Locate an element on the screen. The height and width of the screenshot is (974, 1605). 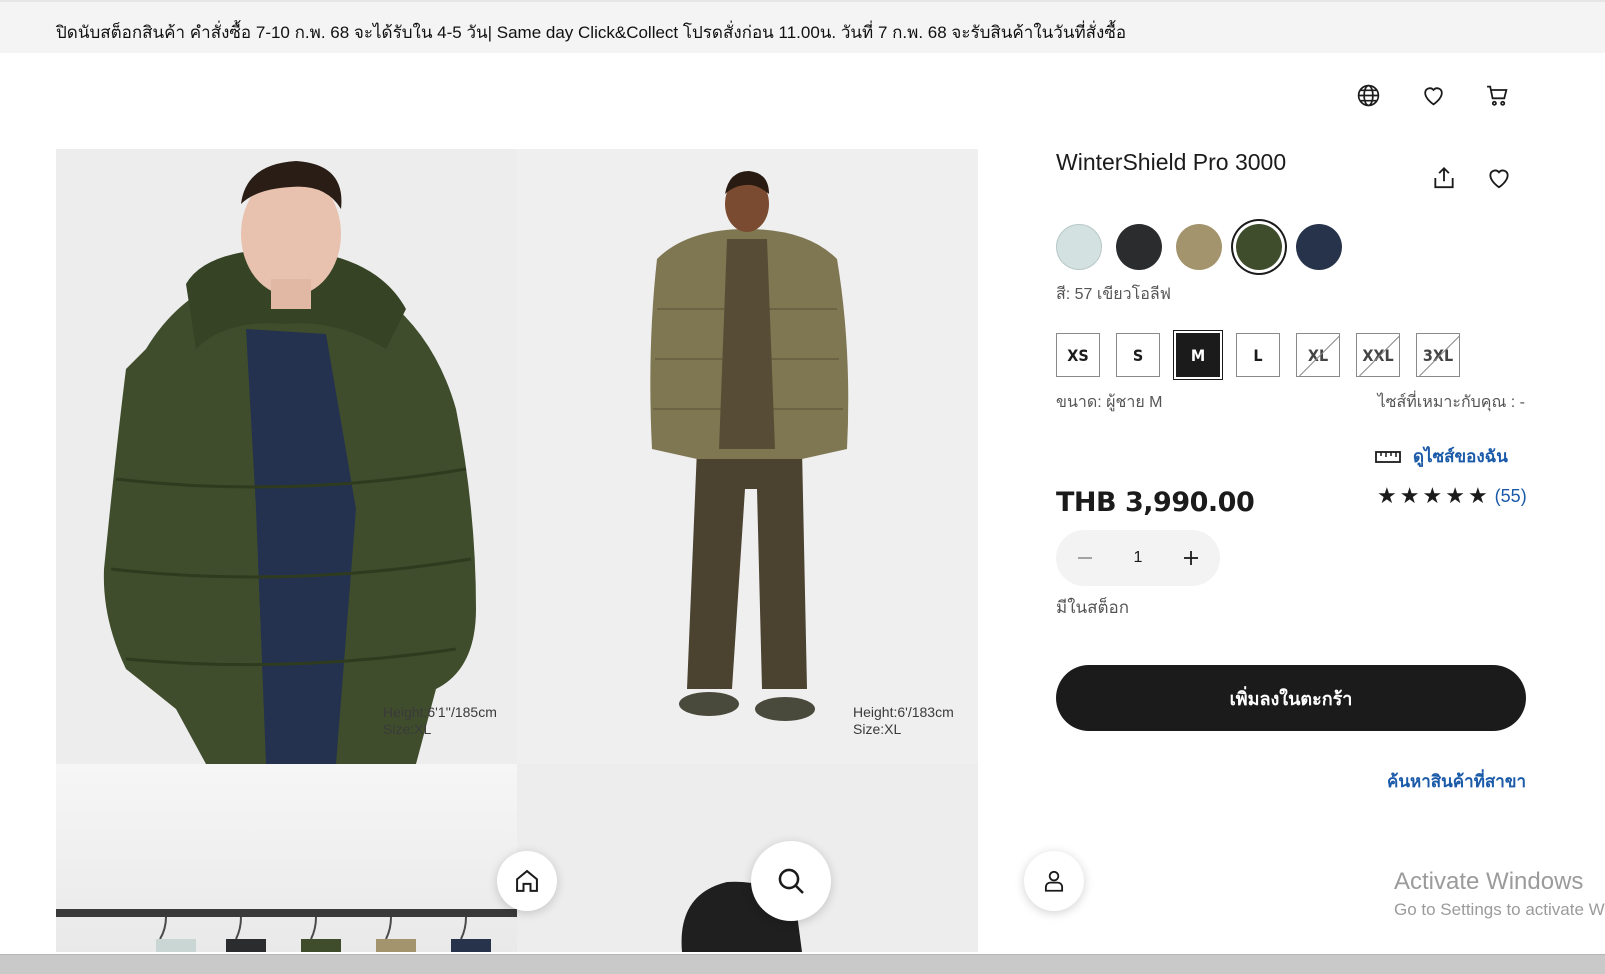
increase-quantity-button is located at coordinates (1191, 558).